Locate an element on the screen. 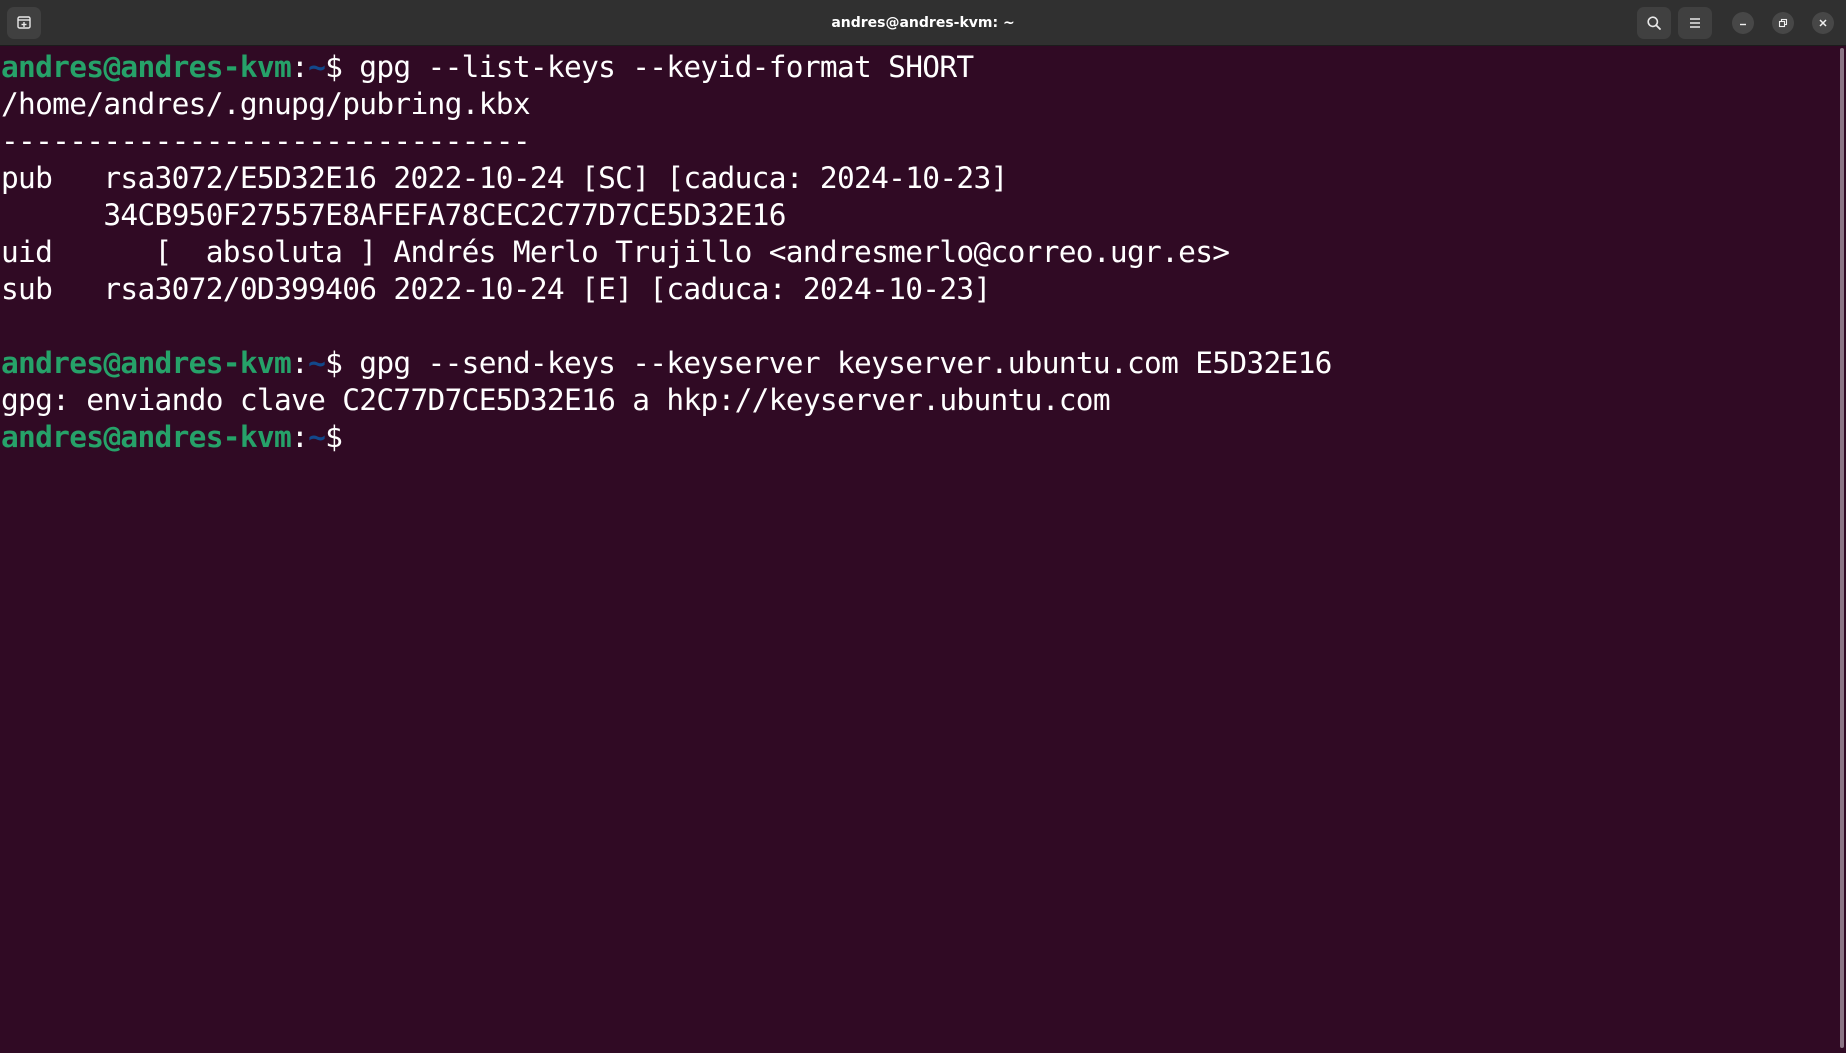 The image size is (1846, 1053). minimize-icon is located at coordinates (1743, 23).